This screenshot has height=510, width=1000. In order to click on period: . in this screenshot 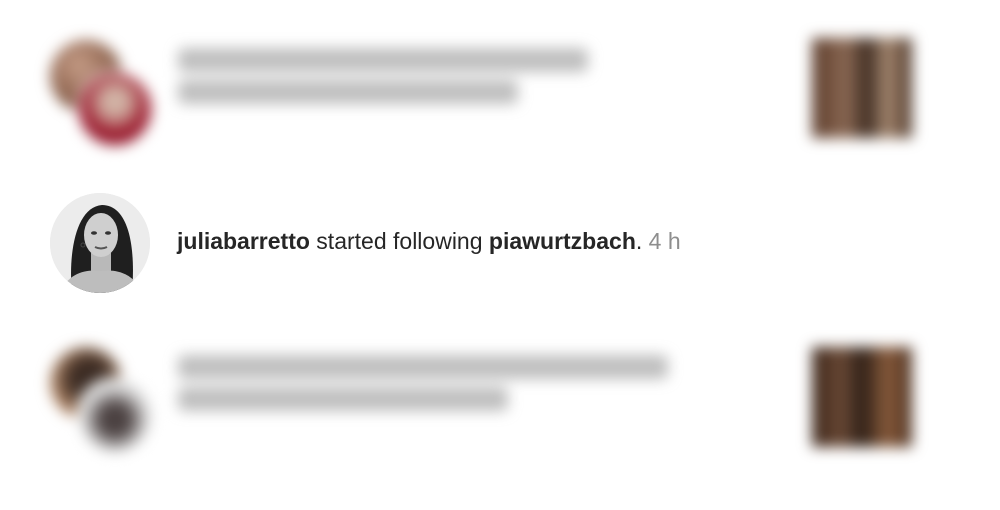, I will do `click(639, 241)`.